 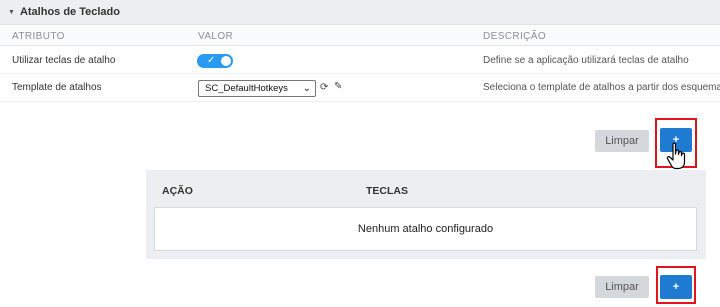 What do you see at coordinates (246, 88) in the screenshot?
I see `select-value: SC_DefaultHotkeys` at bounding box center [246, 88].